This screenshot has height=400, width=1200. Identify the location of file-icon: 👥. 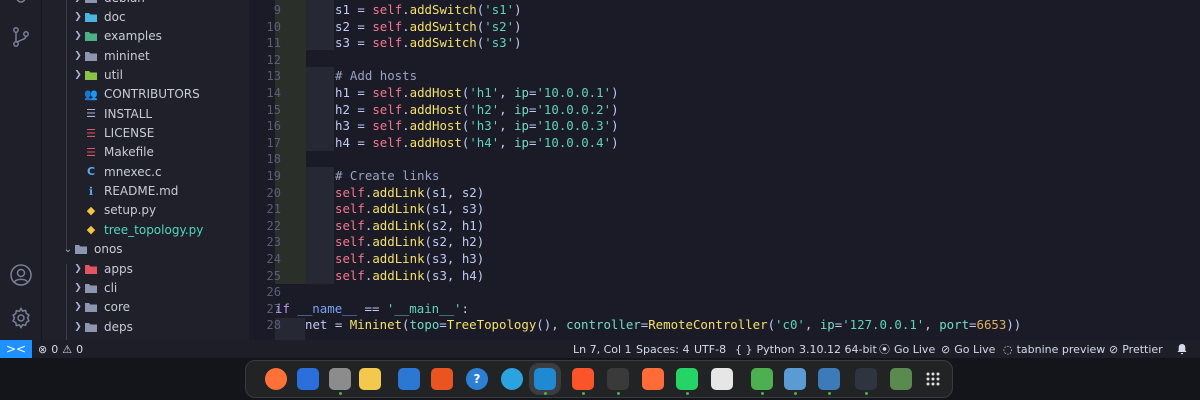
(91, 94).